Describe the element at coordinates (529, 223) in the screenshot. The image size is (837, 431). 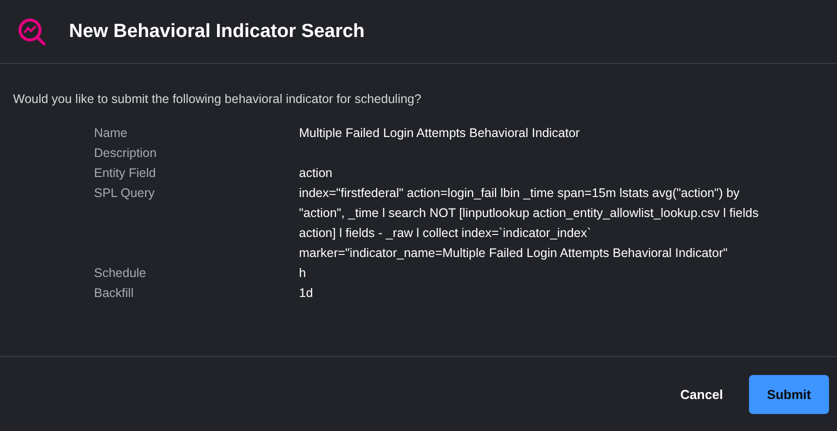
I see `detail-value: index="firstfederal" action=login_fail lbin _time span=15m lstats avg("action") by "action", _time l search NOT [linputlookup action_entity_allowlist_lookup.csv l fields action] l fields - _raw l collect index=`indicator_index` marker="indicator_name=Multiple Failed Login Attempts Behavioral Indicator"` at that location.